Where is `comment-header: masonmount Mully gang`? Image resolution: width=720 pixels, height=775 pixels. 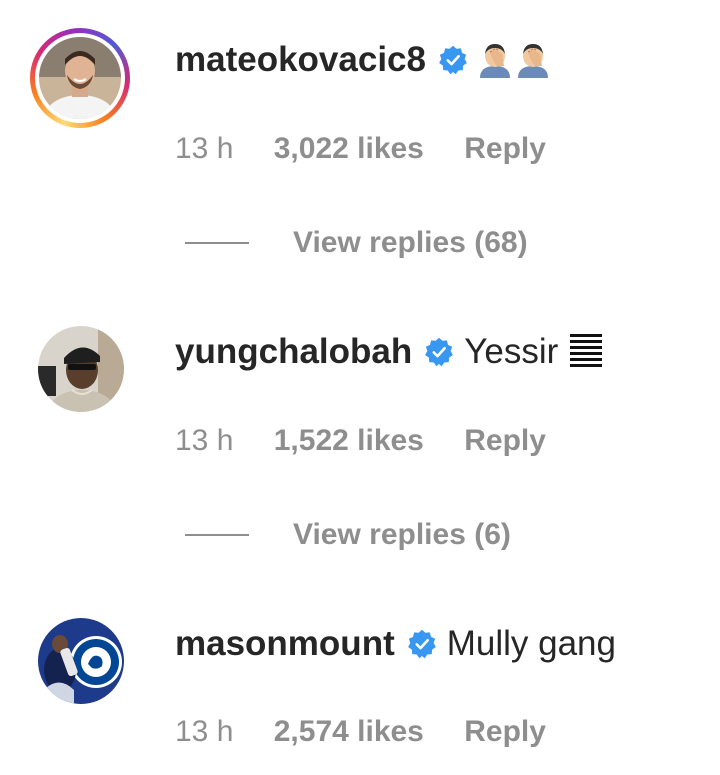 comment-header: masonmount Mully gang is located at coordinates (395, 644).